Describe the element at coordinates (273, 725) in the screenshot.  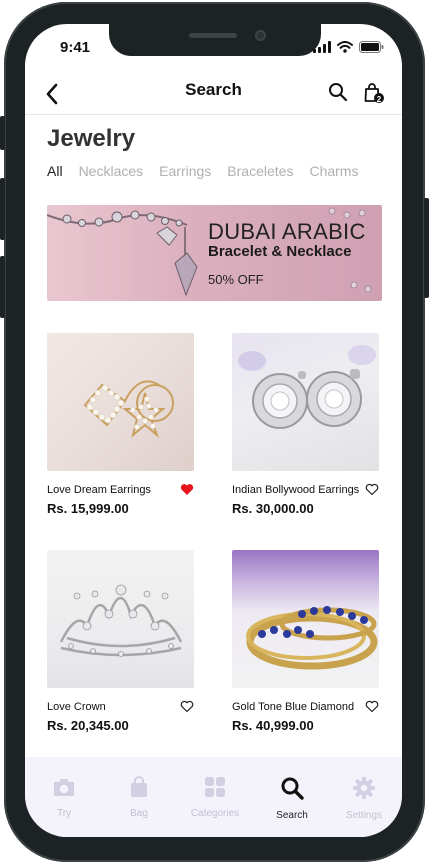
I see `product-price: Rs. 40,999.00` at that location.